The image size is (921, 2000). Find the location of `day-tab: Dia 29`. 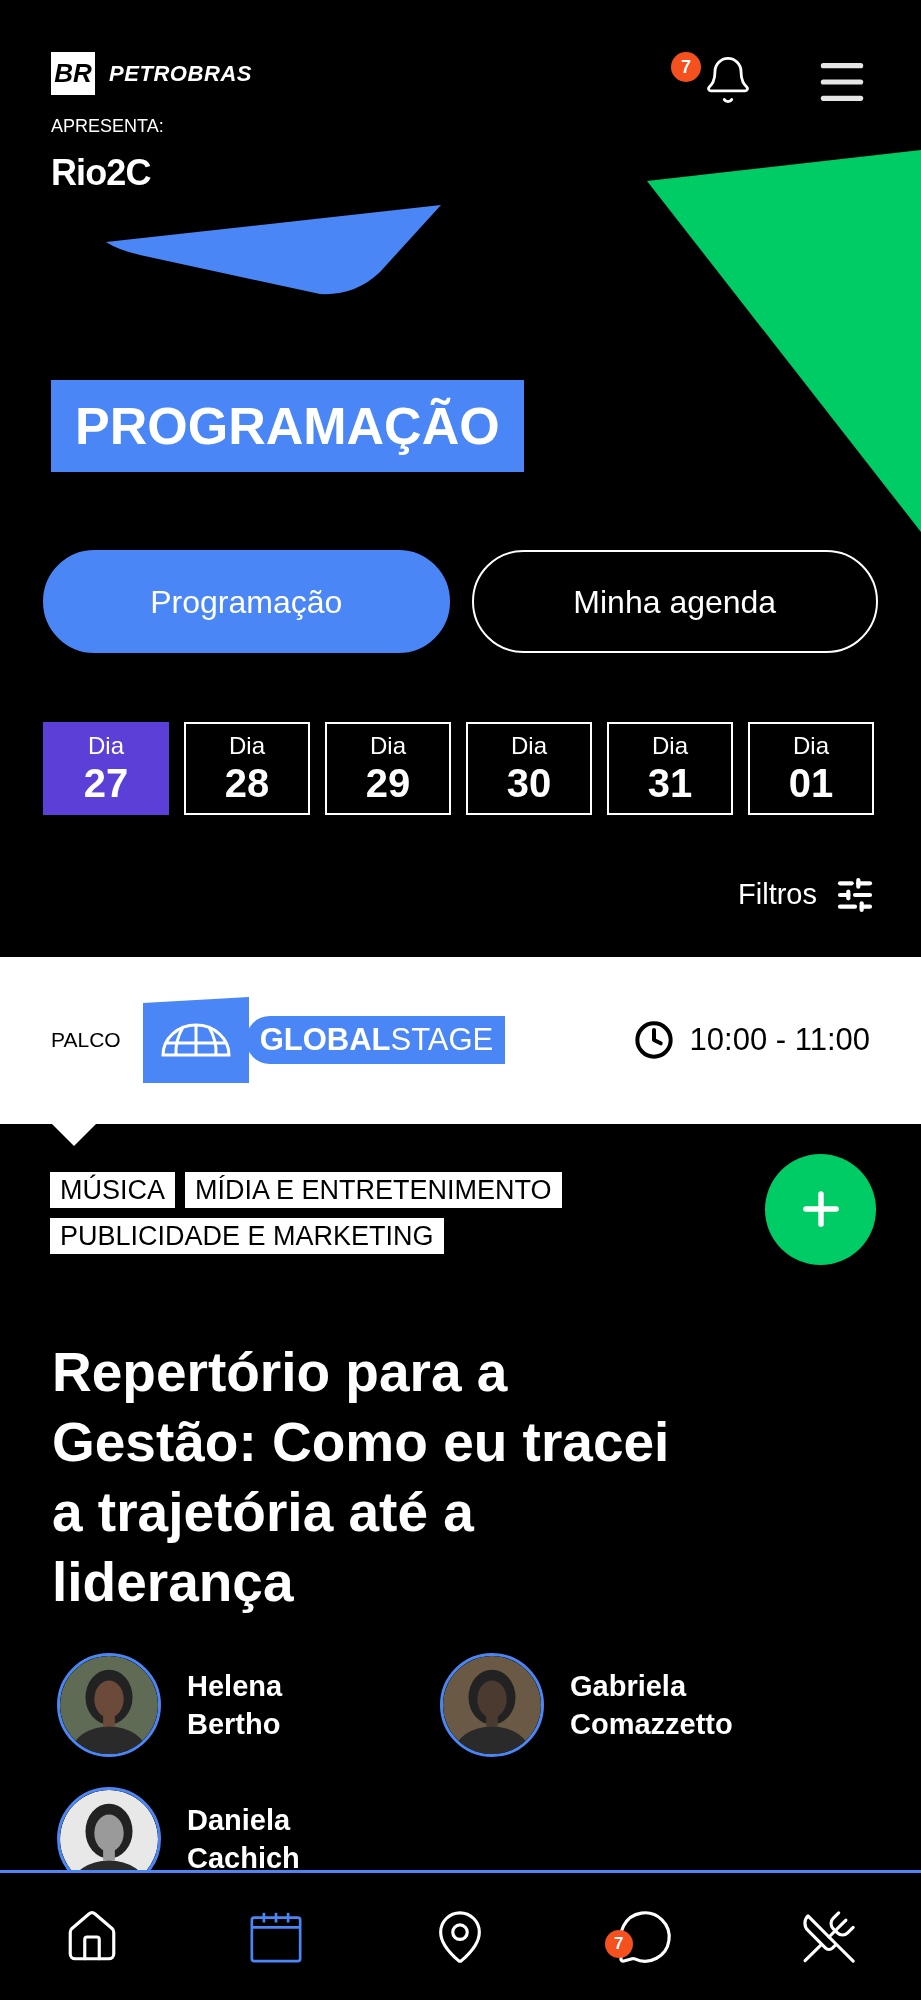

day-tab: Dia 29 is located at coordinates (388, 768).